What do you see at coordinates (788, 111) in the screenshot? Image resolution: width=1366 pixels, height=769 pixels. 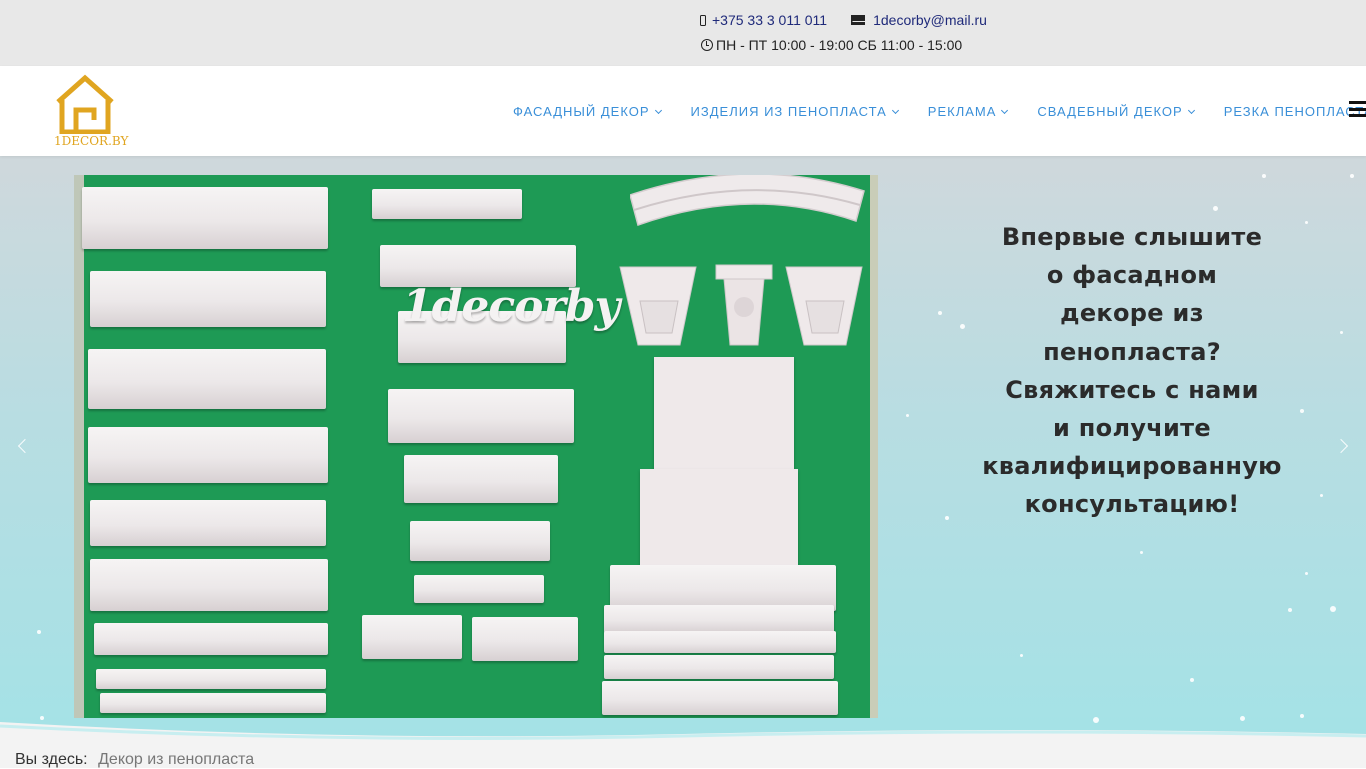 I see `nav-item-label: ИЗДЕЛИЯ ИЗ ПЕНОПЛАСТА` at bounding box center [788, 111].